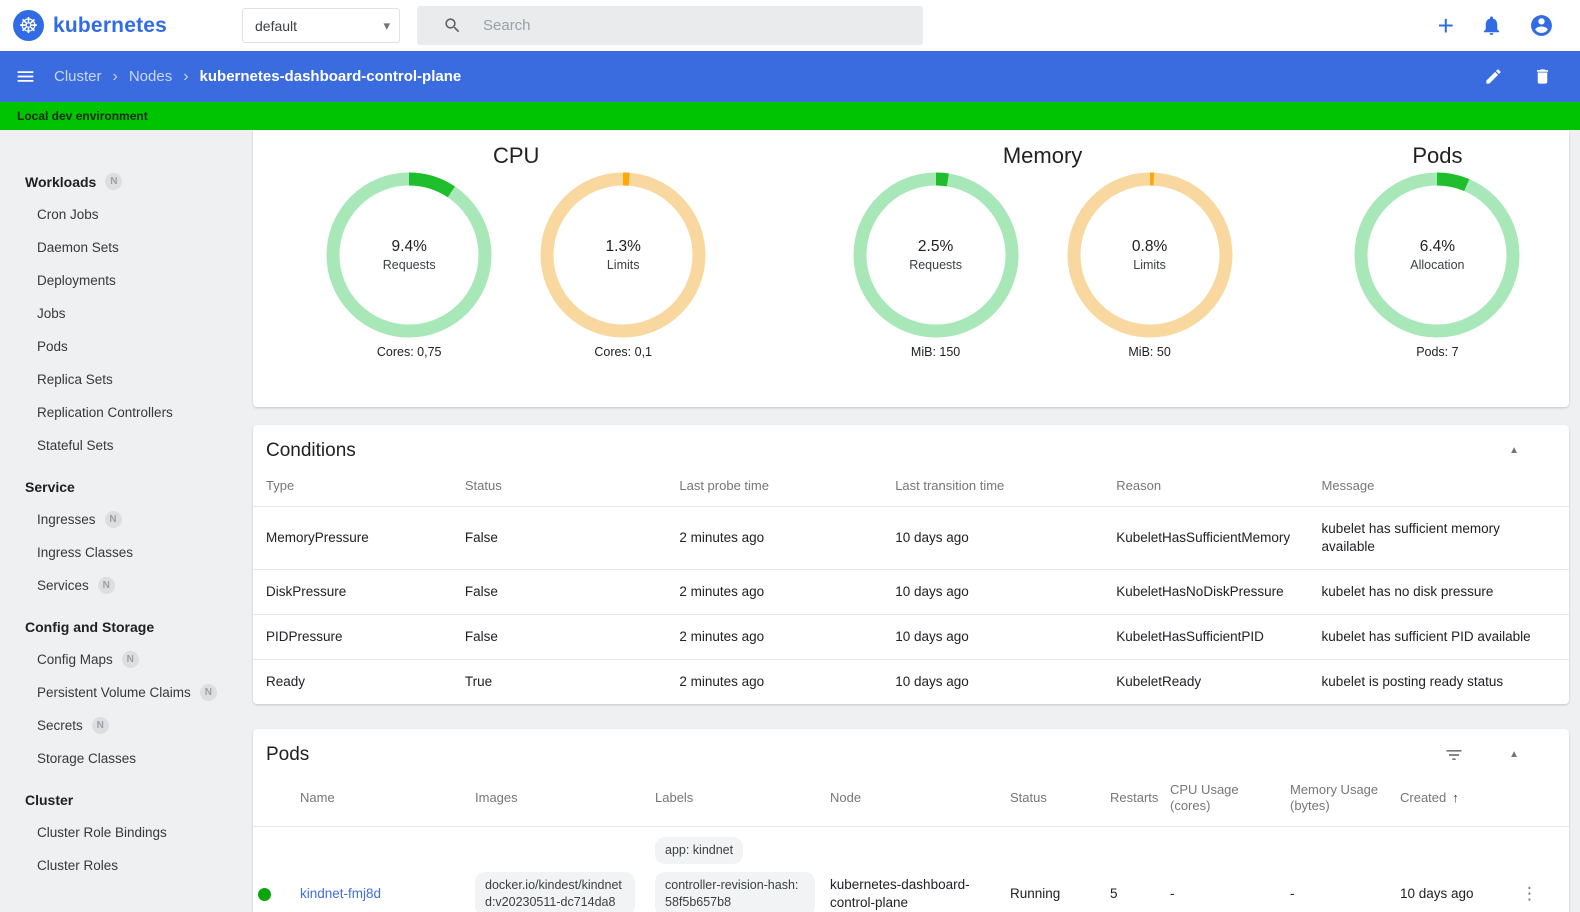 This screenshot has width=1580, height=912. What do you see at coordinates (102, 832) in the screenshot?
I see `sidebar-item-label: Cluster Role Bindings` at bounding box center [102, 832].